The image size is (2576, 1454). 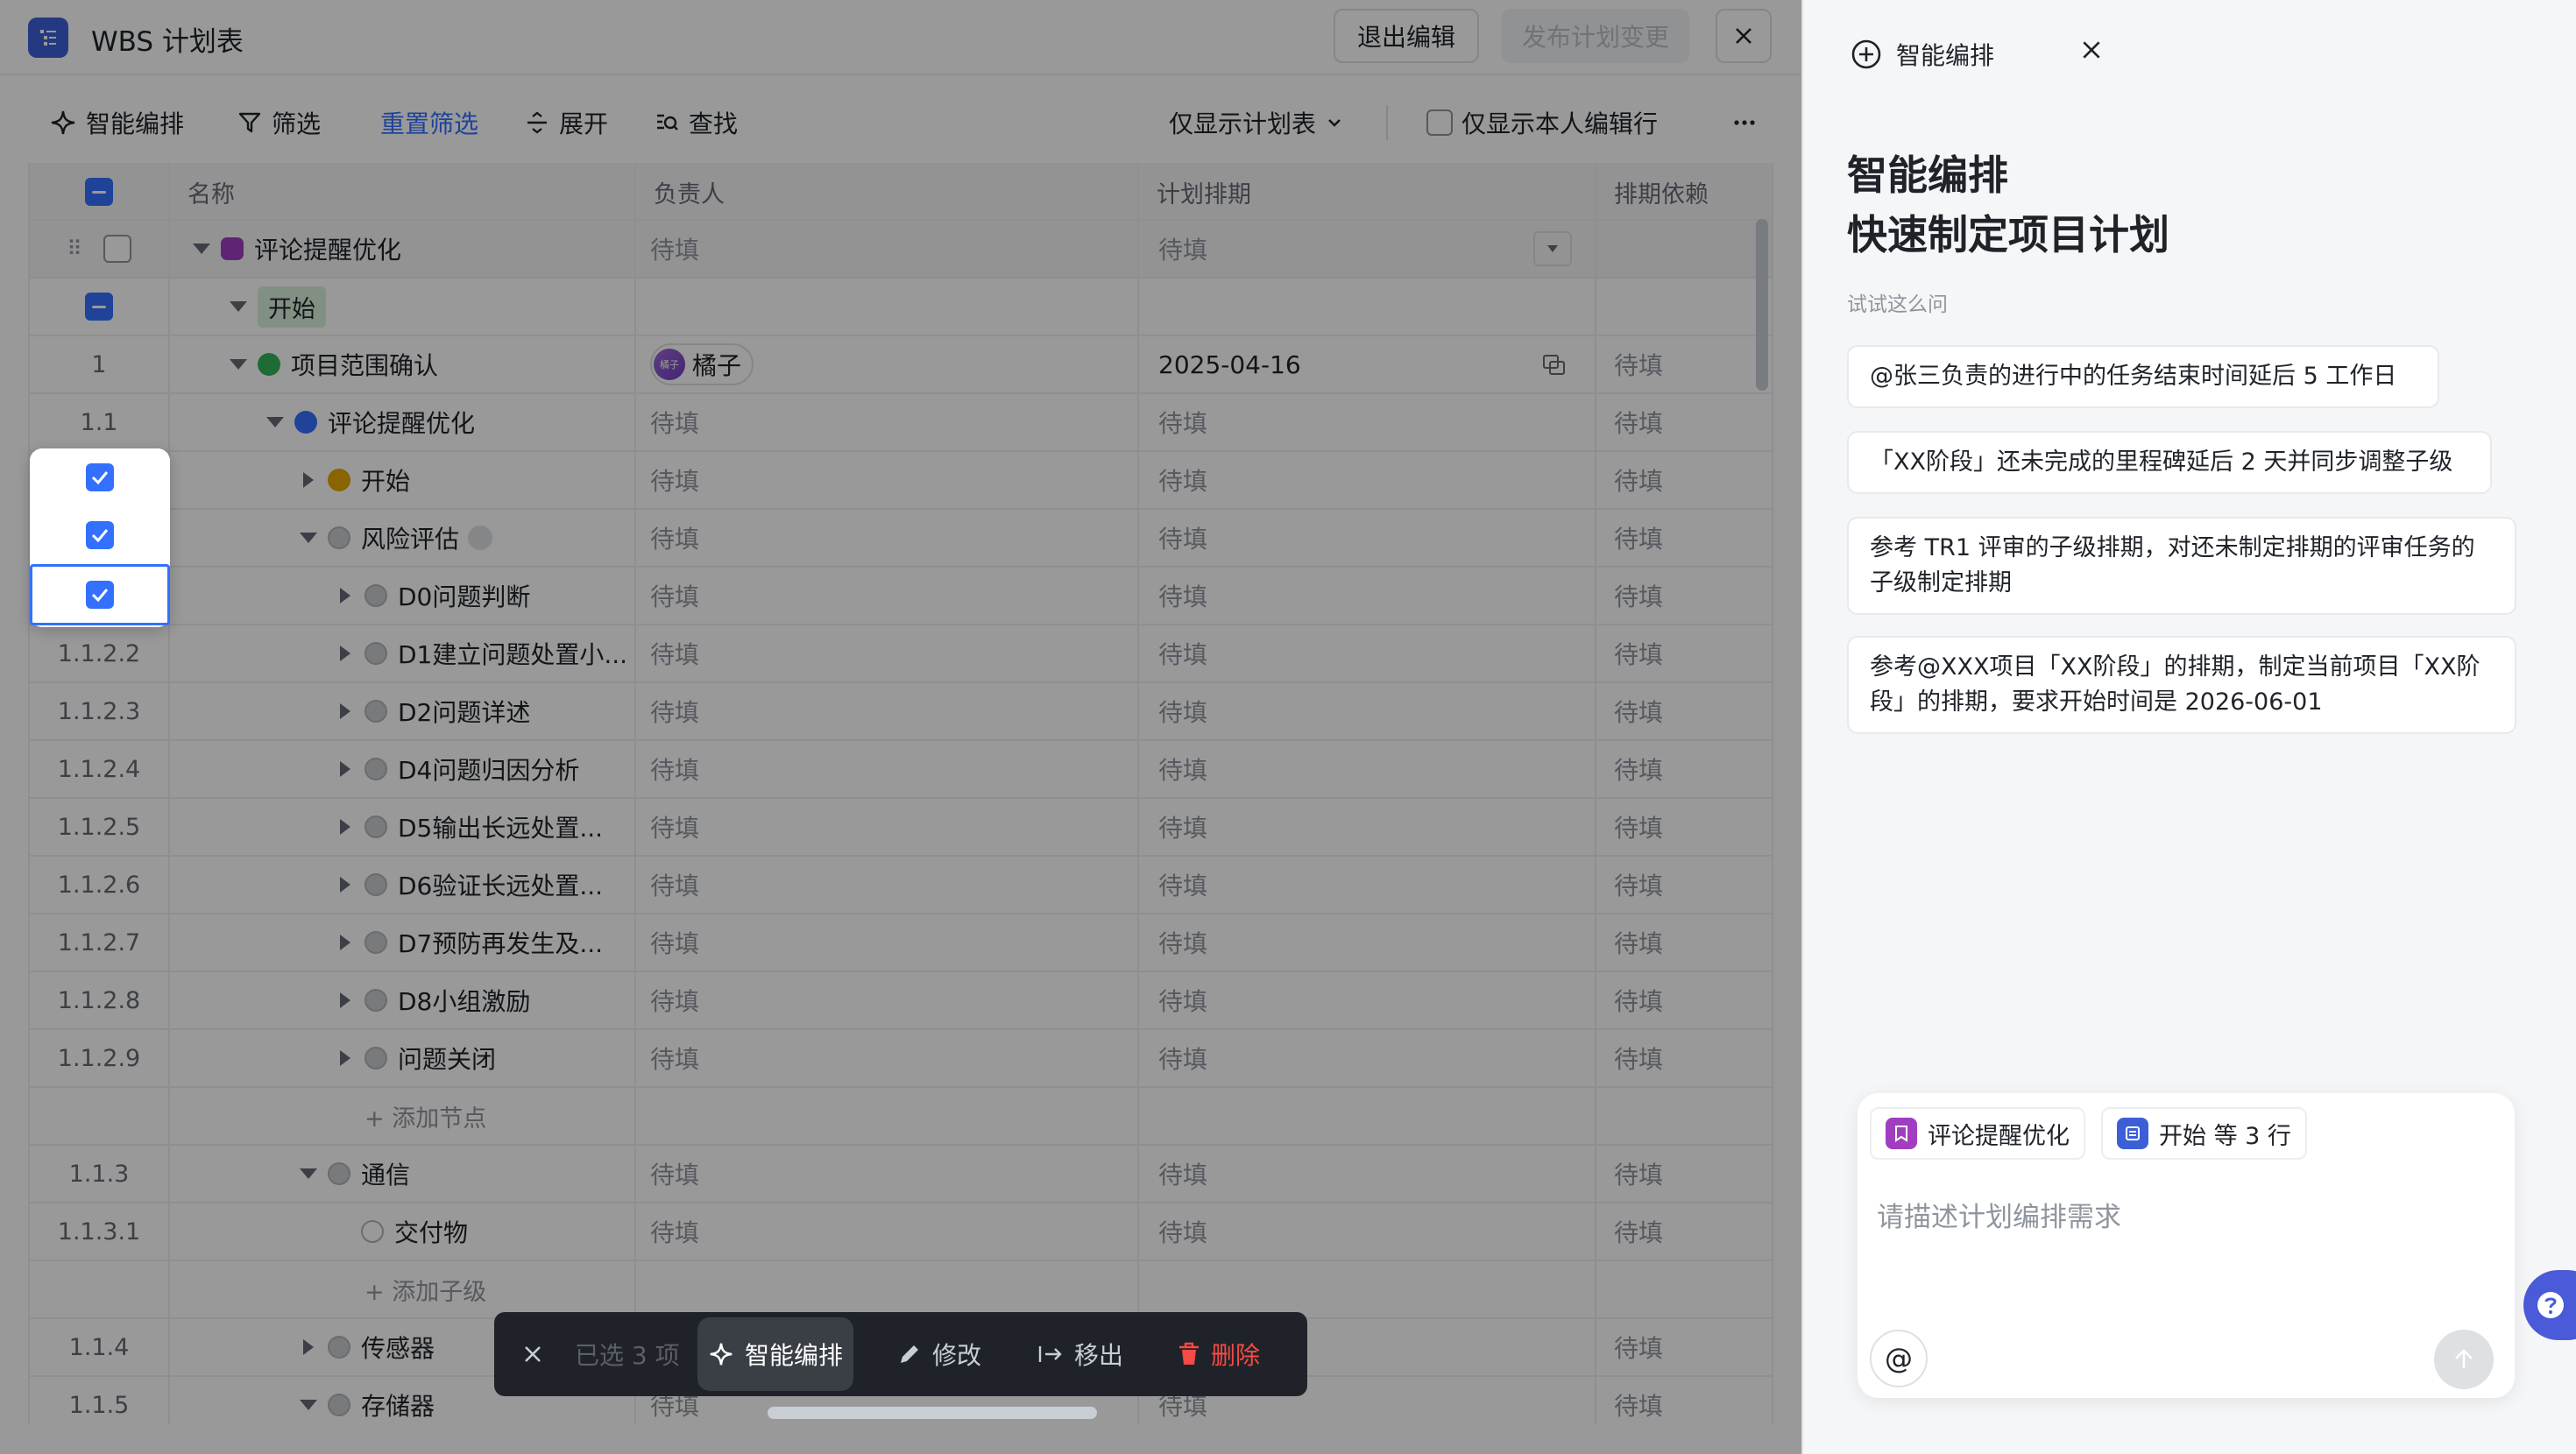 What do you see at coordinates (74, 248) in the screenshot?
I see `drag-handle-icon: ⠿` at bounding box center [74, 248].